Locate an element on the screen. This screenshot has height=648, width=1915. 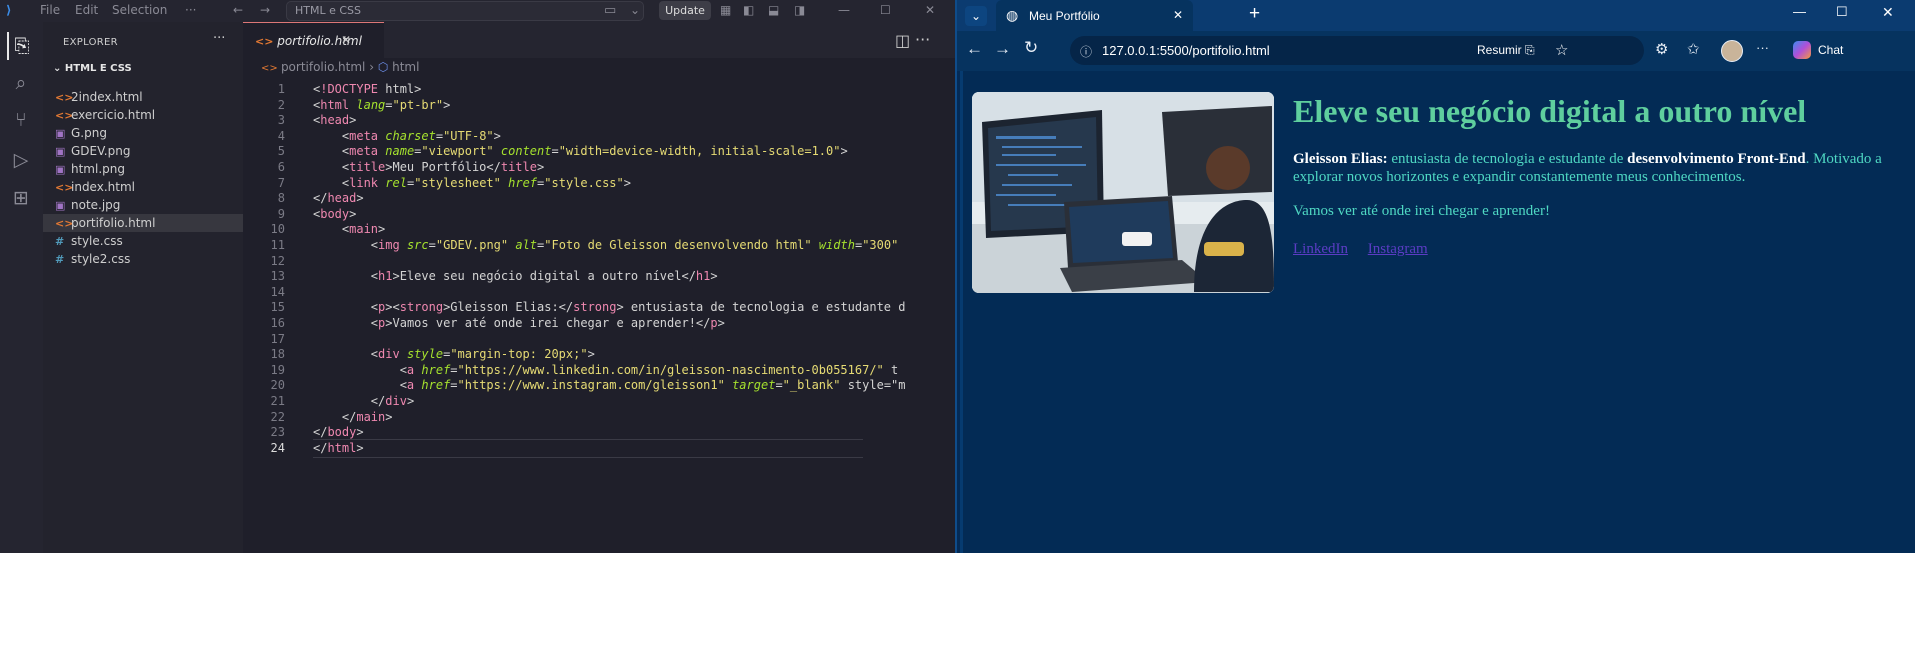
explorer-icon: ⎘ is located at coordinates (21, 46).